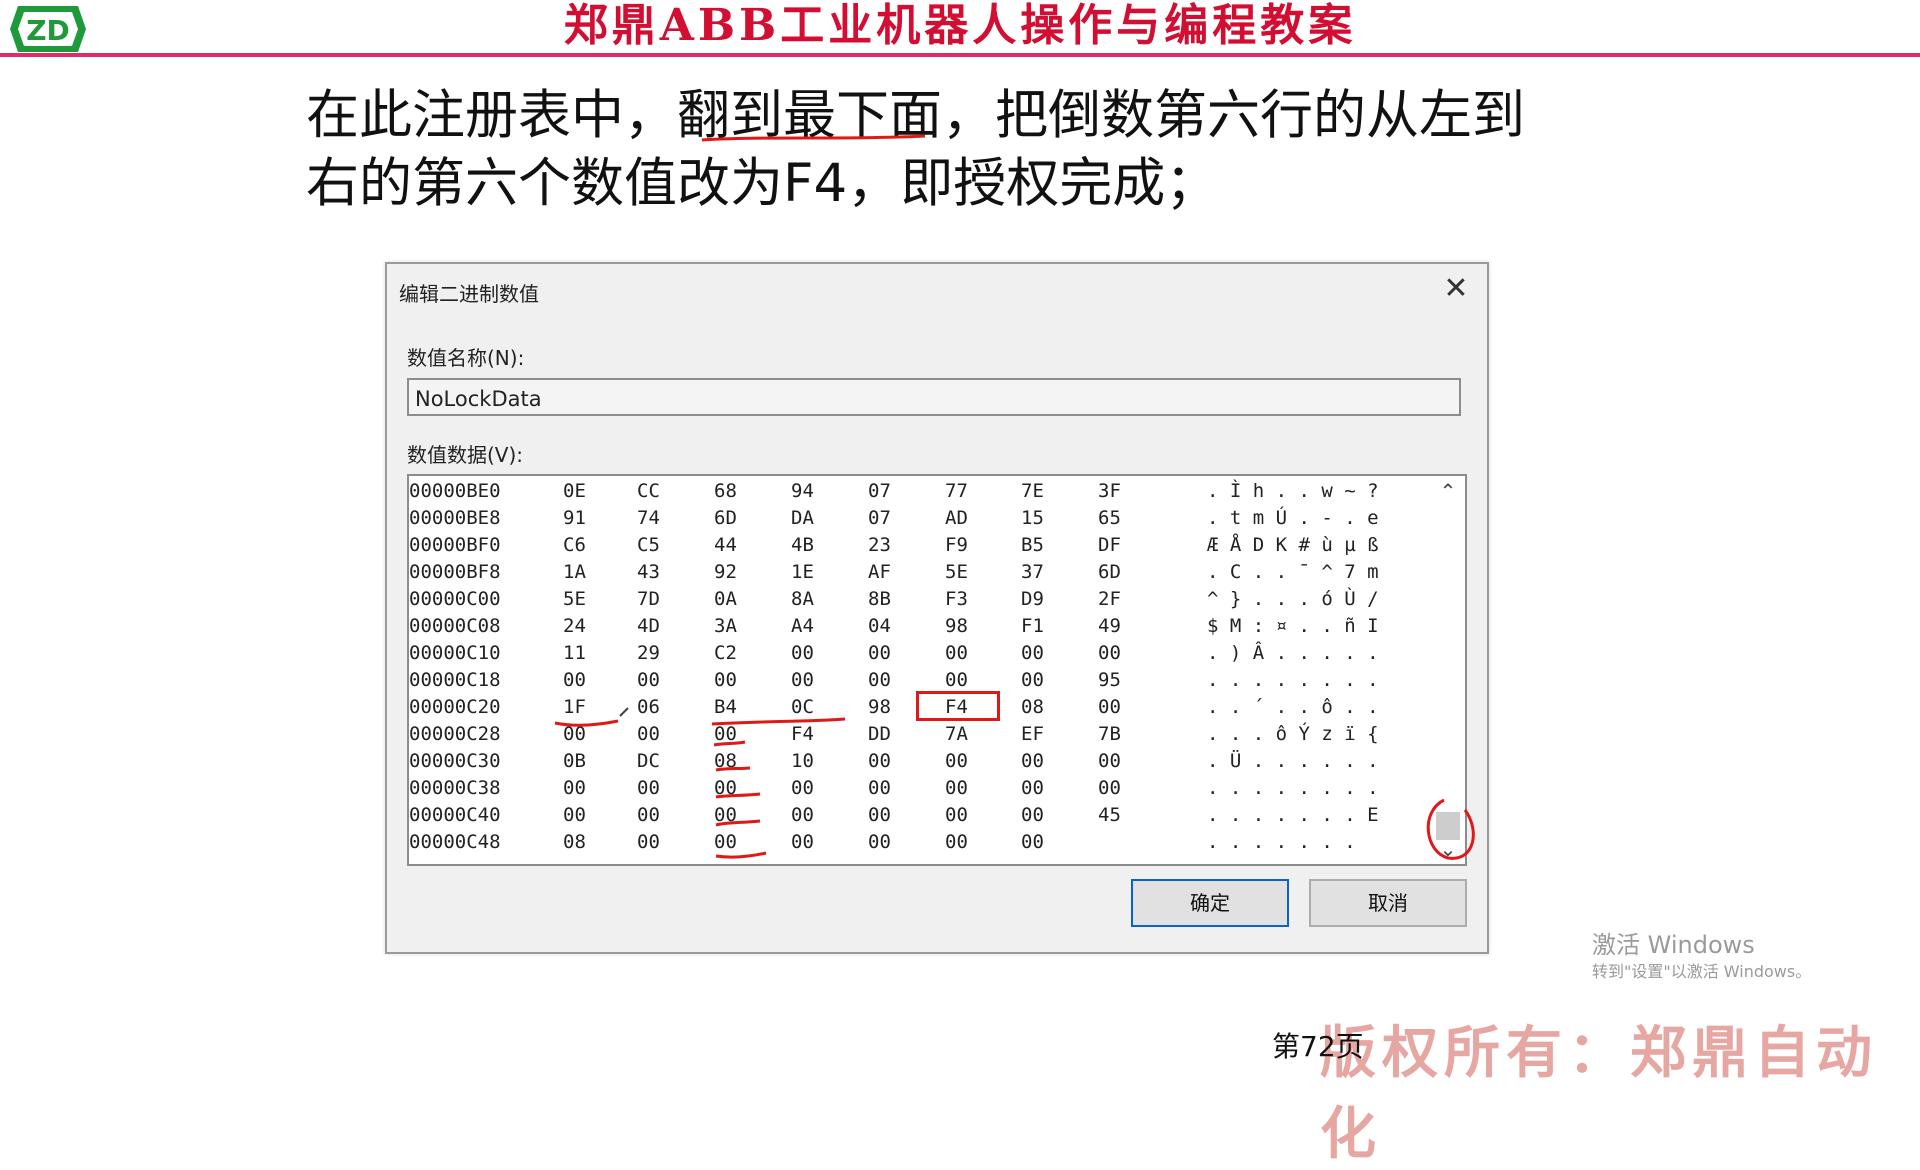  What do you see at coordinates (909, 574) in the screenshot?
I see `hex-row: 00000BF8 1A 43 92 1E AF 5E 37 6D . C . . ¯ ^ 7 m` at bounding box center [909, 574].